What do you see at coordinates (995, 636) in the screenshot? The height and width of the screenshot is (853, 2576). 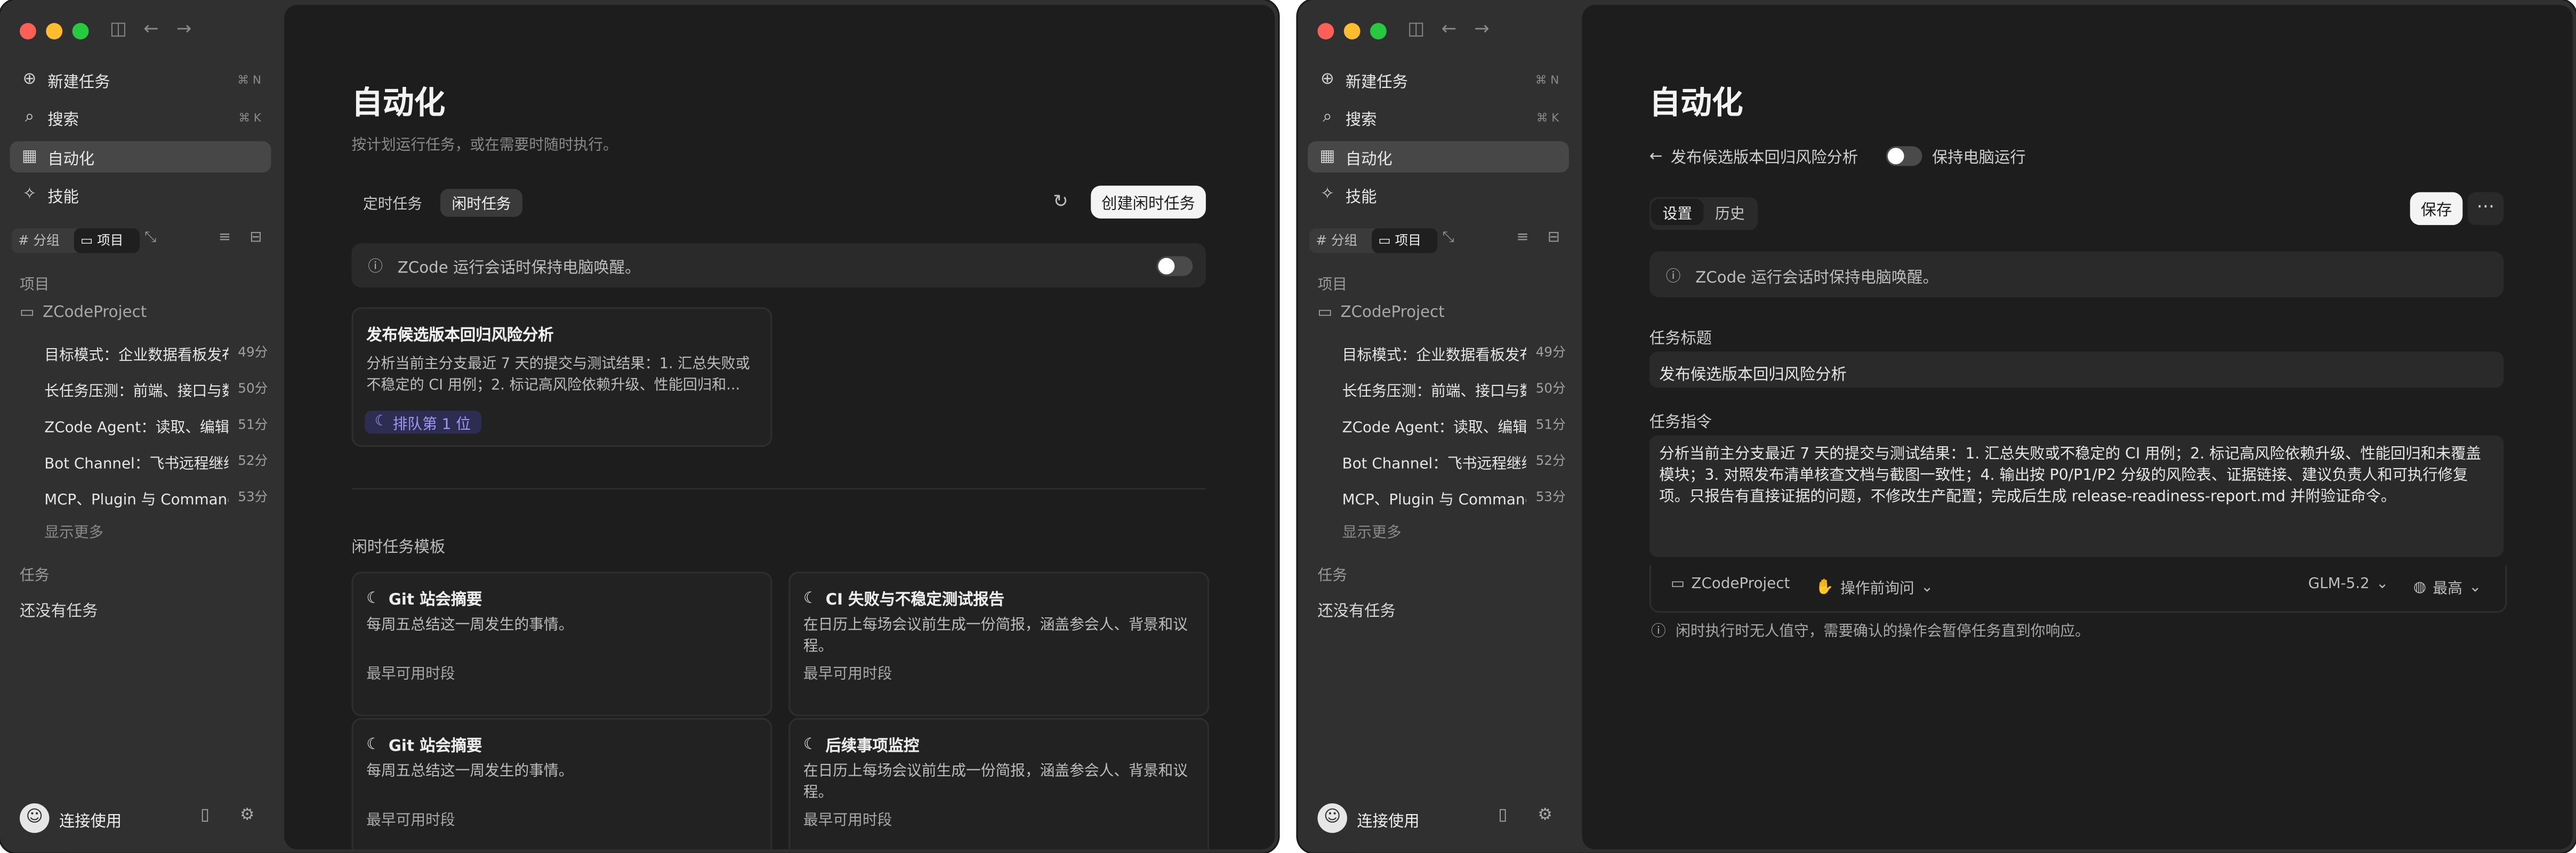 I see `template-description: 在日历上每场会议前生成一份简报，涵盖参会人、背景和议程。` at bounding box center [995, 636].